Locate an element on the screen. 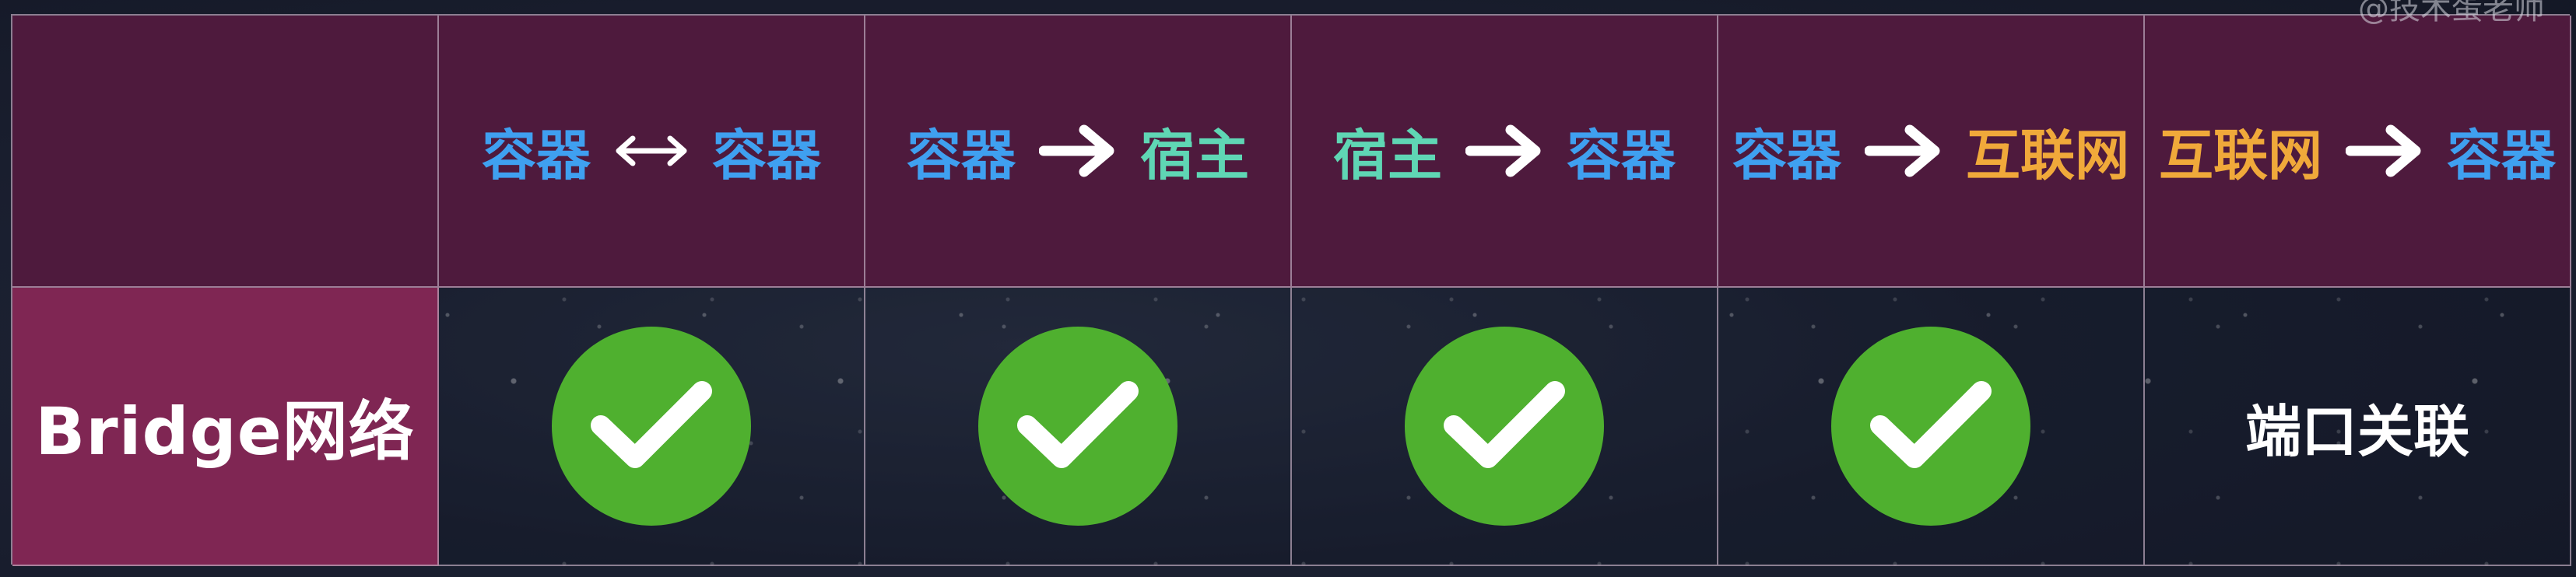  header-to: 互联网 is located at coordinates (2048, 155).